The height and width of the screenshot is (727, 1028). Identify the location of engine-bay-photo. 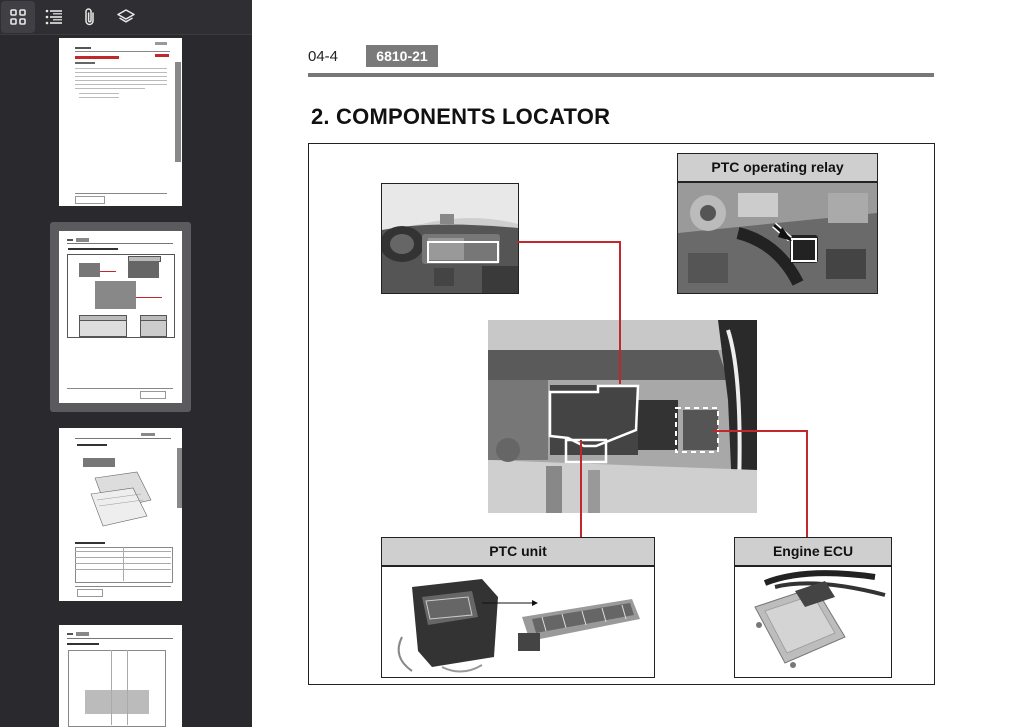
(622, 416).